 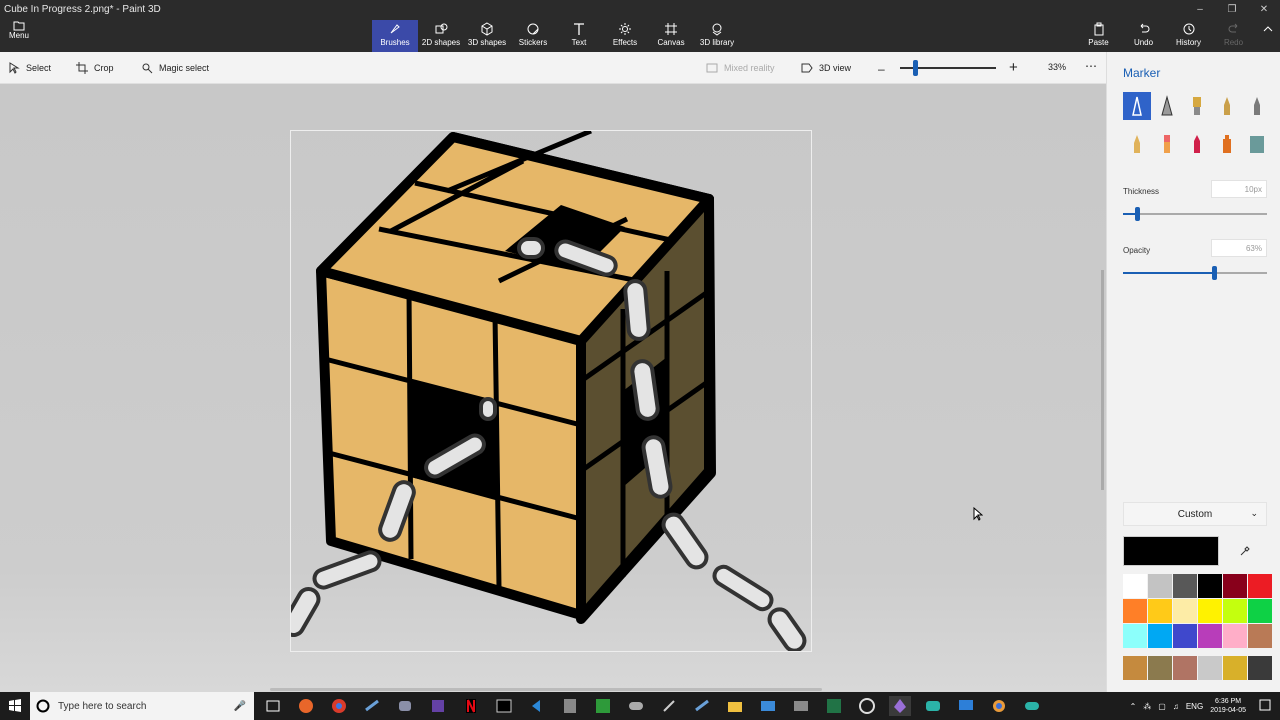 What do you see at coordinates (504, 706) in the screenshot?
I see `terminal-icon` at bounding box center [504, 706].